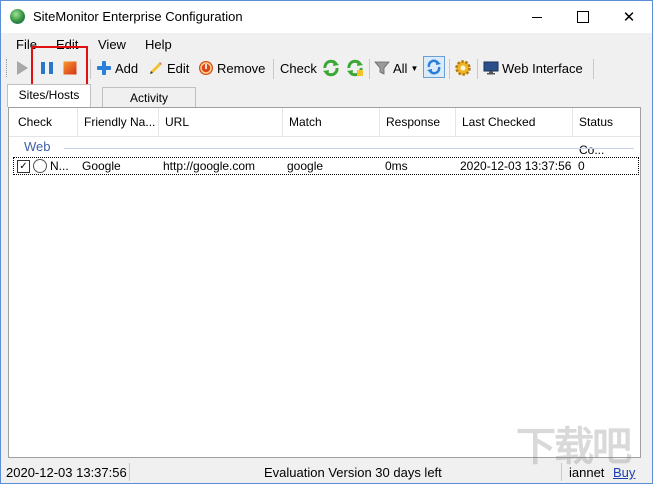 Image resolution: width=653 pixels, height=484 pixels. Describe the element at coordinates (206, 68) in the screenshot. I see `remove-icon` at that location.